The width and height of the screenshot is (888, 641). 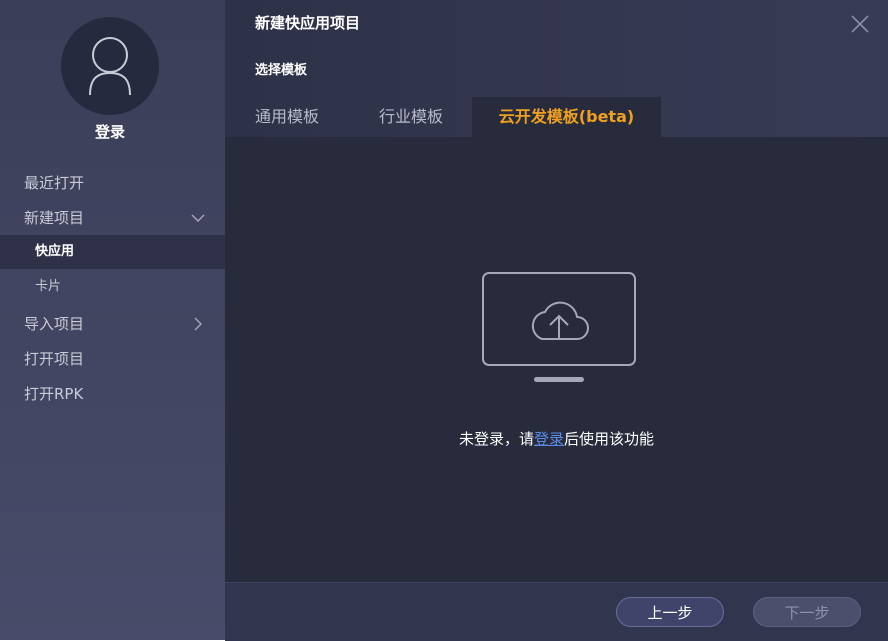 What do you see at coordinates (112, 324) in the screenshot?
I see `sidebar-item-import-project: 导入项目` at bounding box center [112, 324].